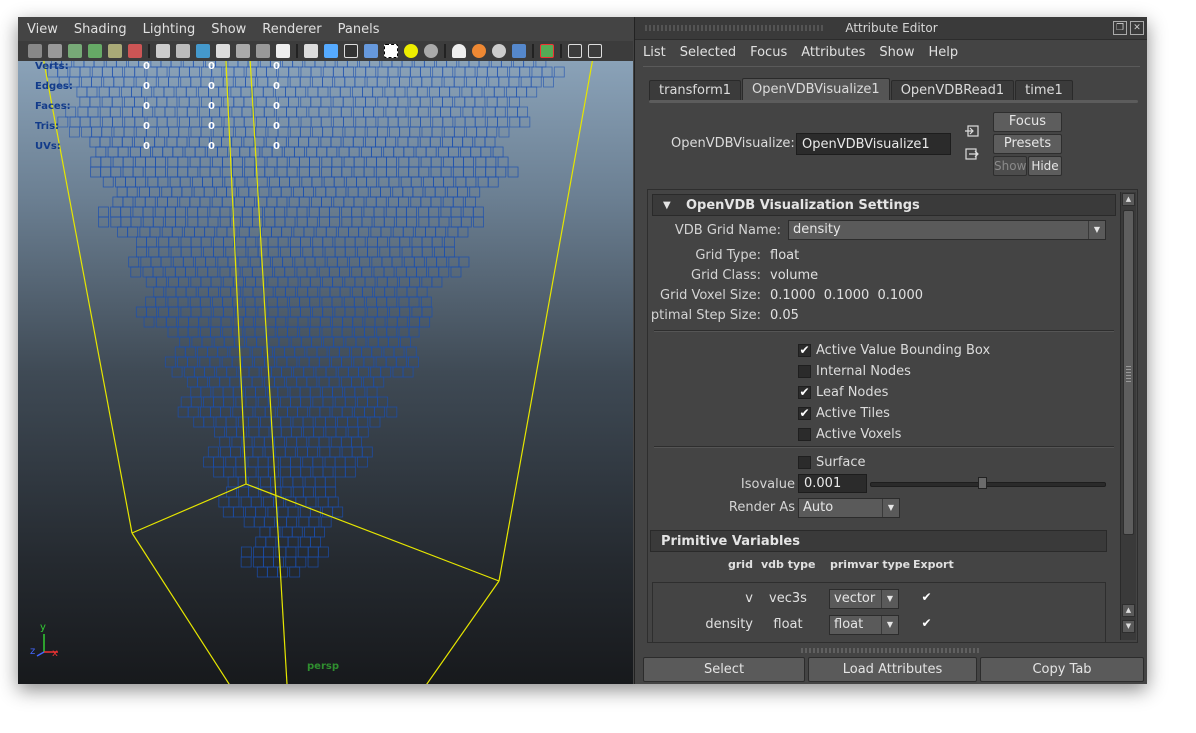 Image resolution: width=1196 pixels, height=733 pixels. What do you see at coordinates (227, 29) in the screenshot?
I see `viewport-menu-show: Show` at bounding box center [227, 29].